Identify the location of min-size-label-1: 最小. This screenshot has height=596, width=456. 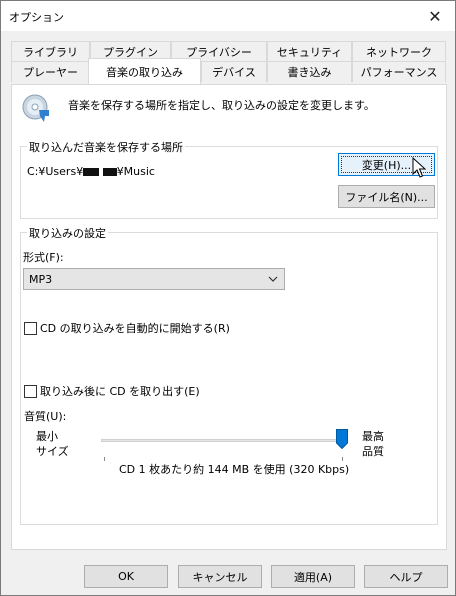
(47, 436).